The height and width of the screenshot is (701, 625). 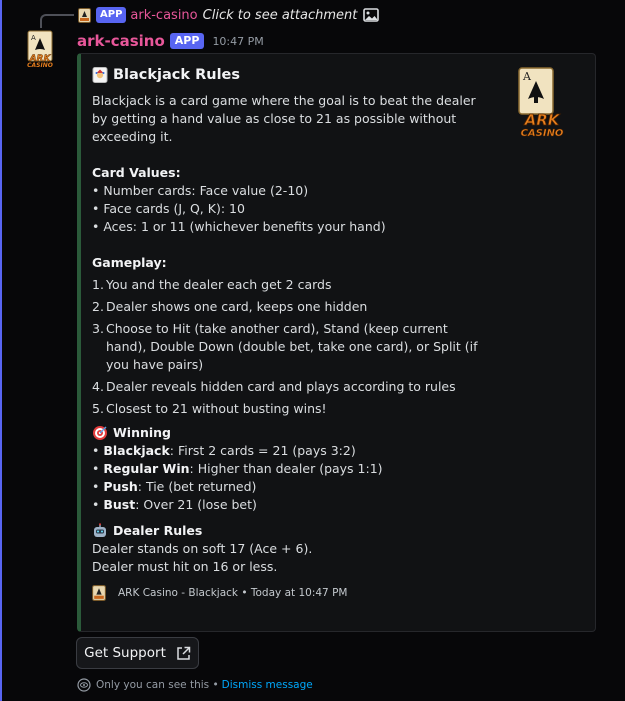 What do you see at coordinates (125, 653) in the screenshot?
I see `get-support-label: Get Support` at bounding box center [125, 653].